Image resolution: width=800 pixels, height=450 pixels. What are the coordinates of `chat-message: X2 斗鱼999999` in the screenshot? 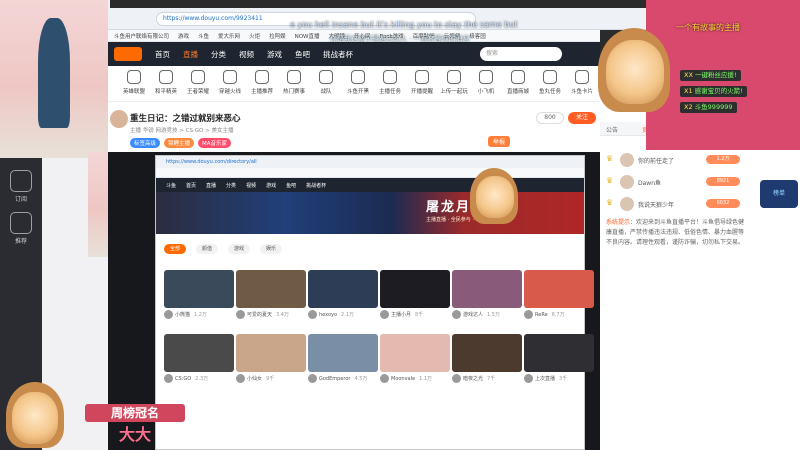 It's located at (708, 107).